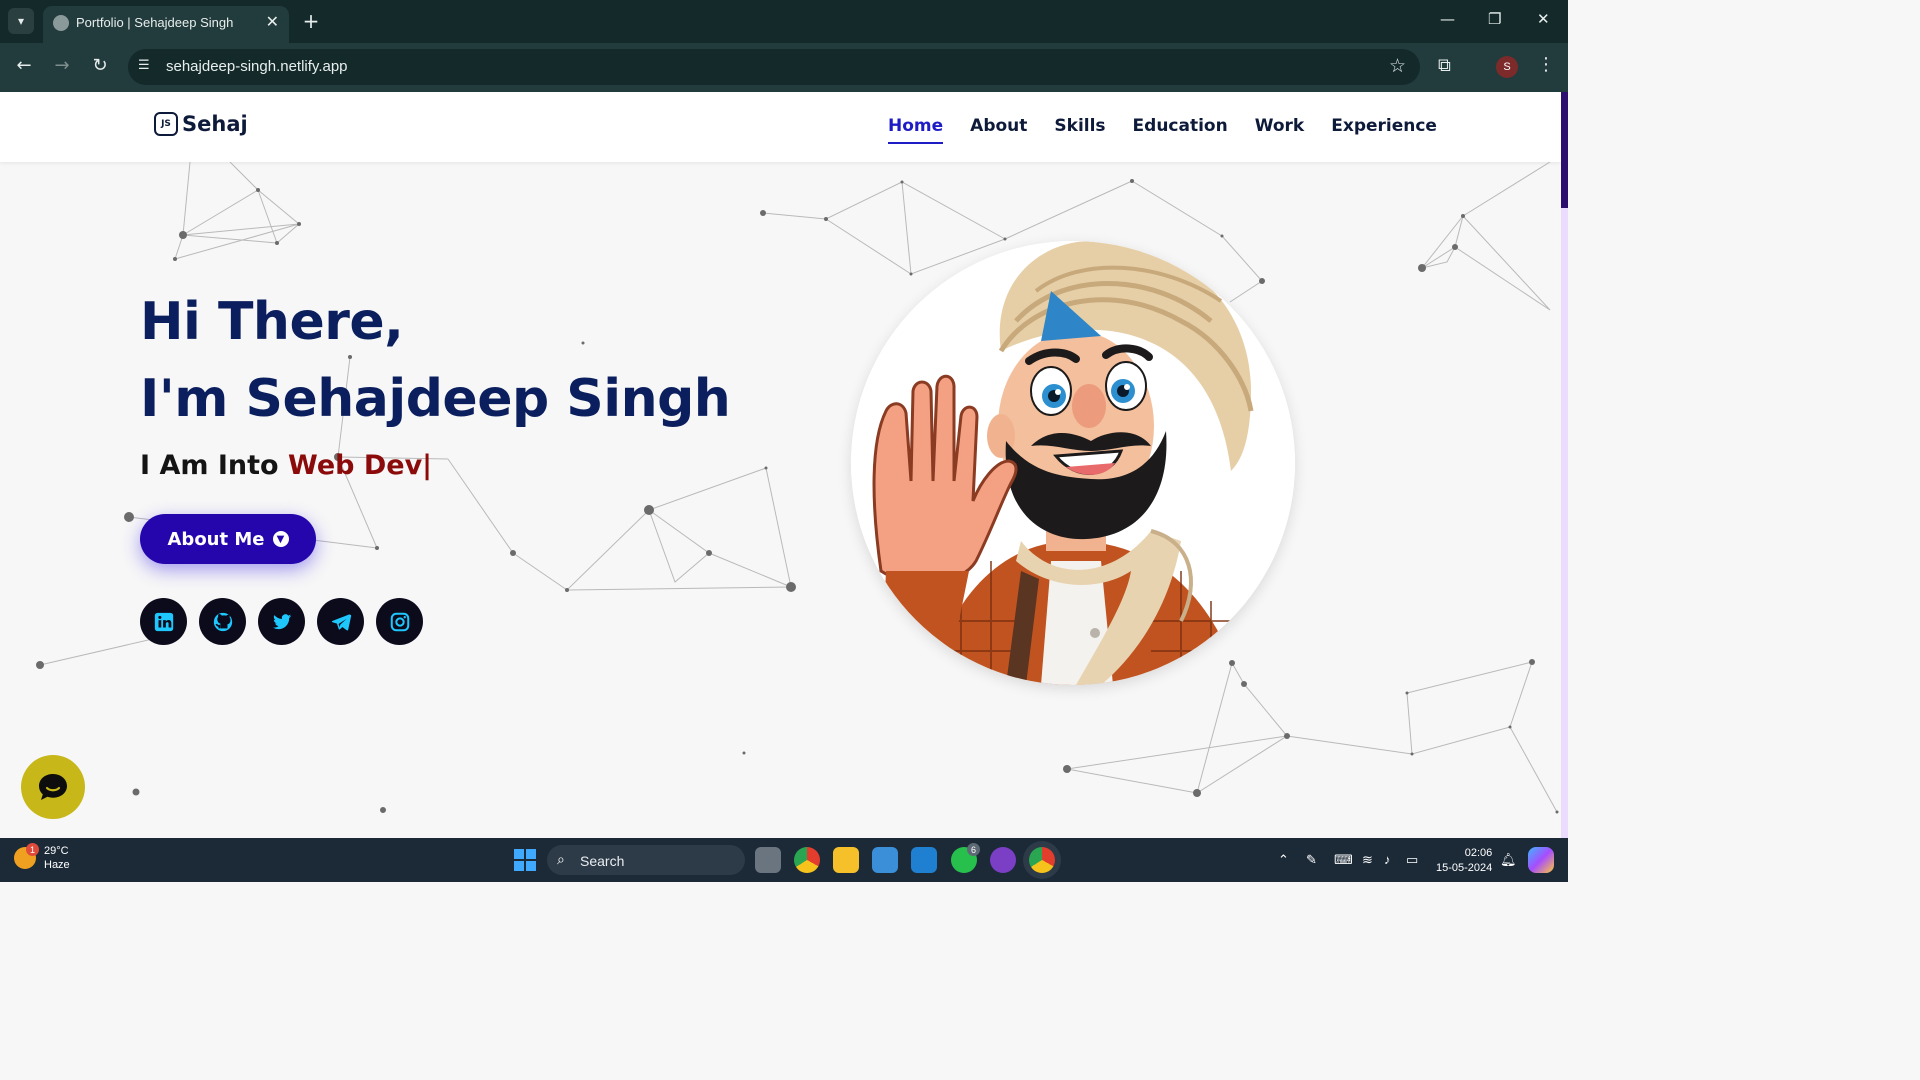 This screenshot has height=1080, width=1920. What do you see at coordinates (768, 860) in the screenshot?
I see `task-view-icon` at bounding box center [768, 860].